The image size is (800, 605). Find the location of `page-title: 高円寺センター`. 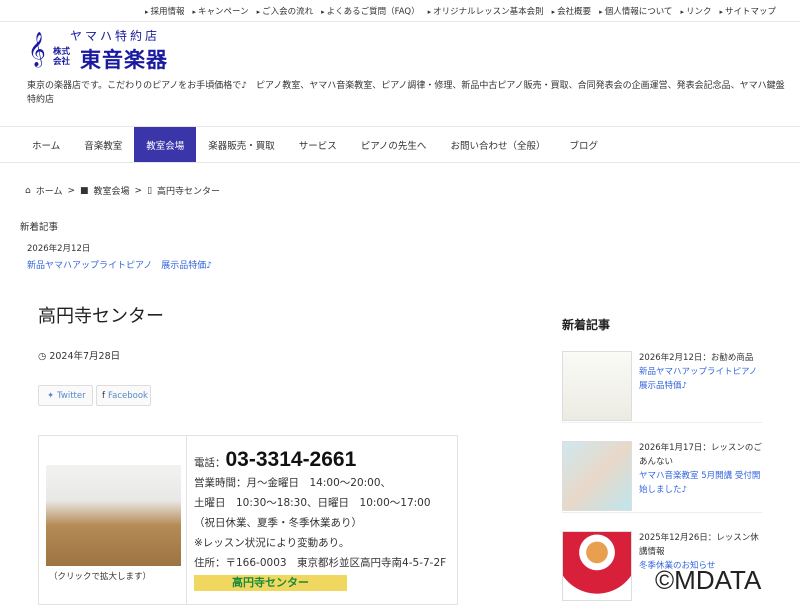

page-title: 高円寺センター is located at coordinates (101, 316).